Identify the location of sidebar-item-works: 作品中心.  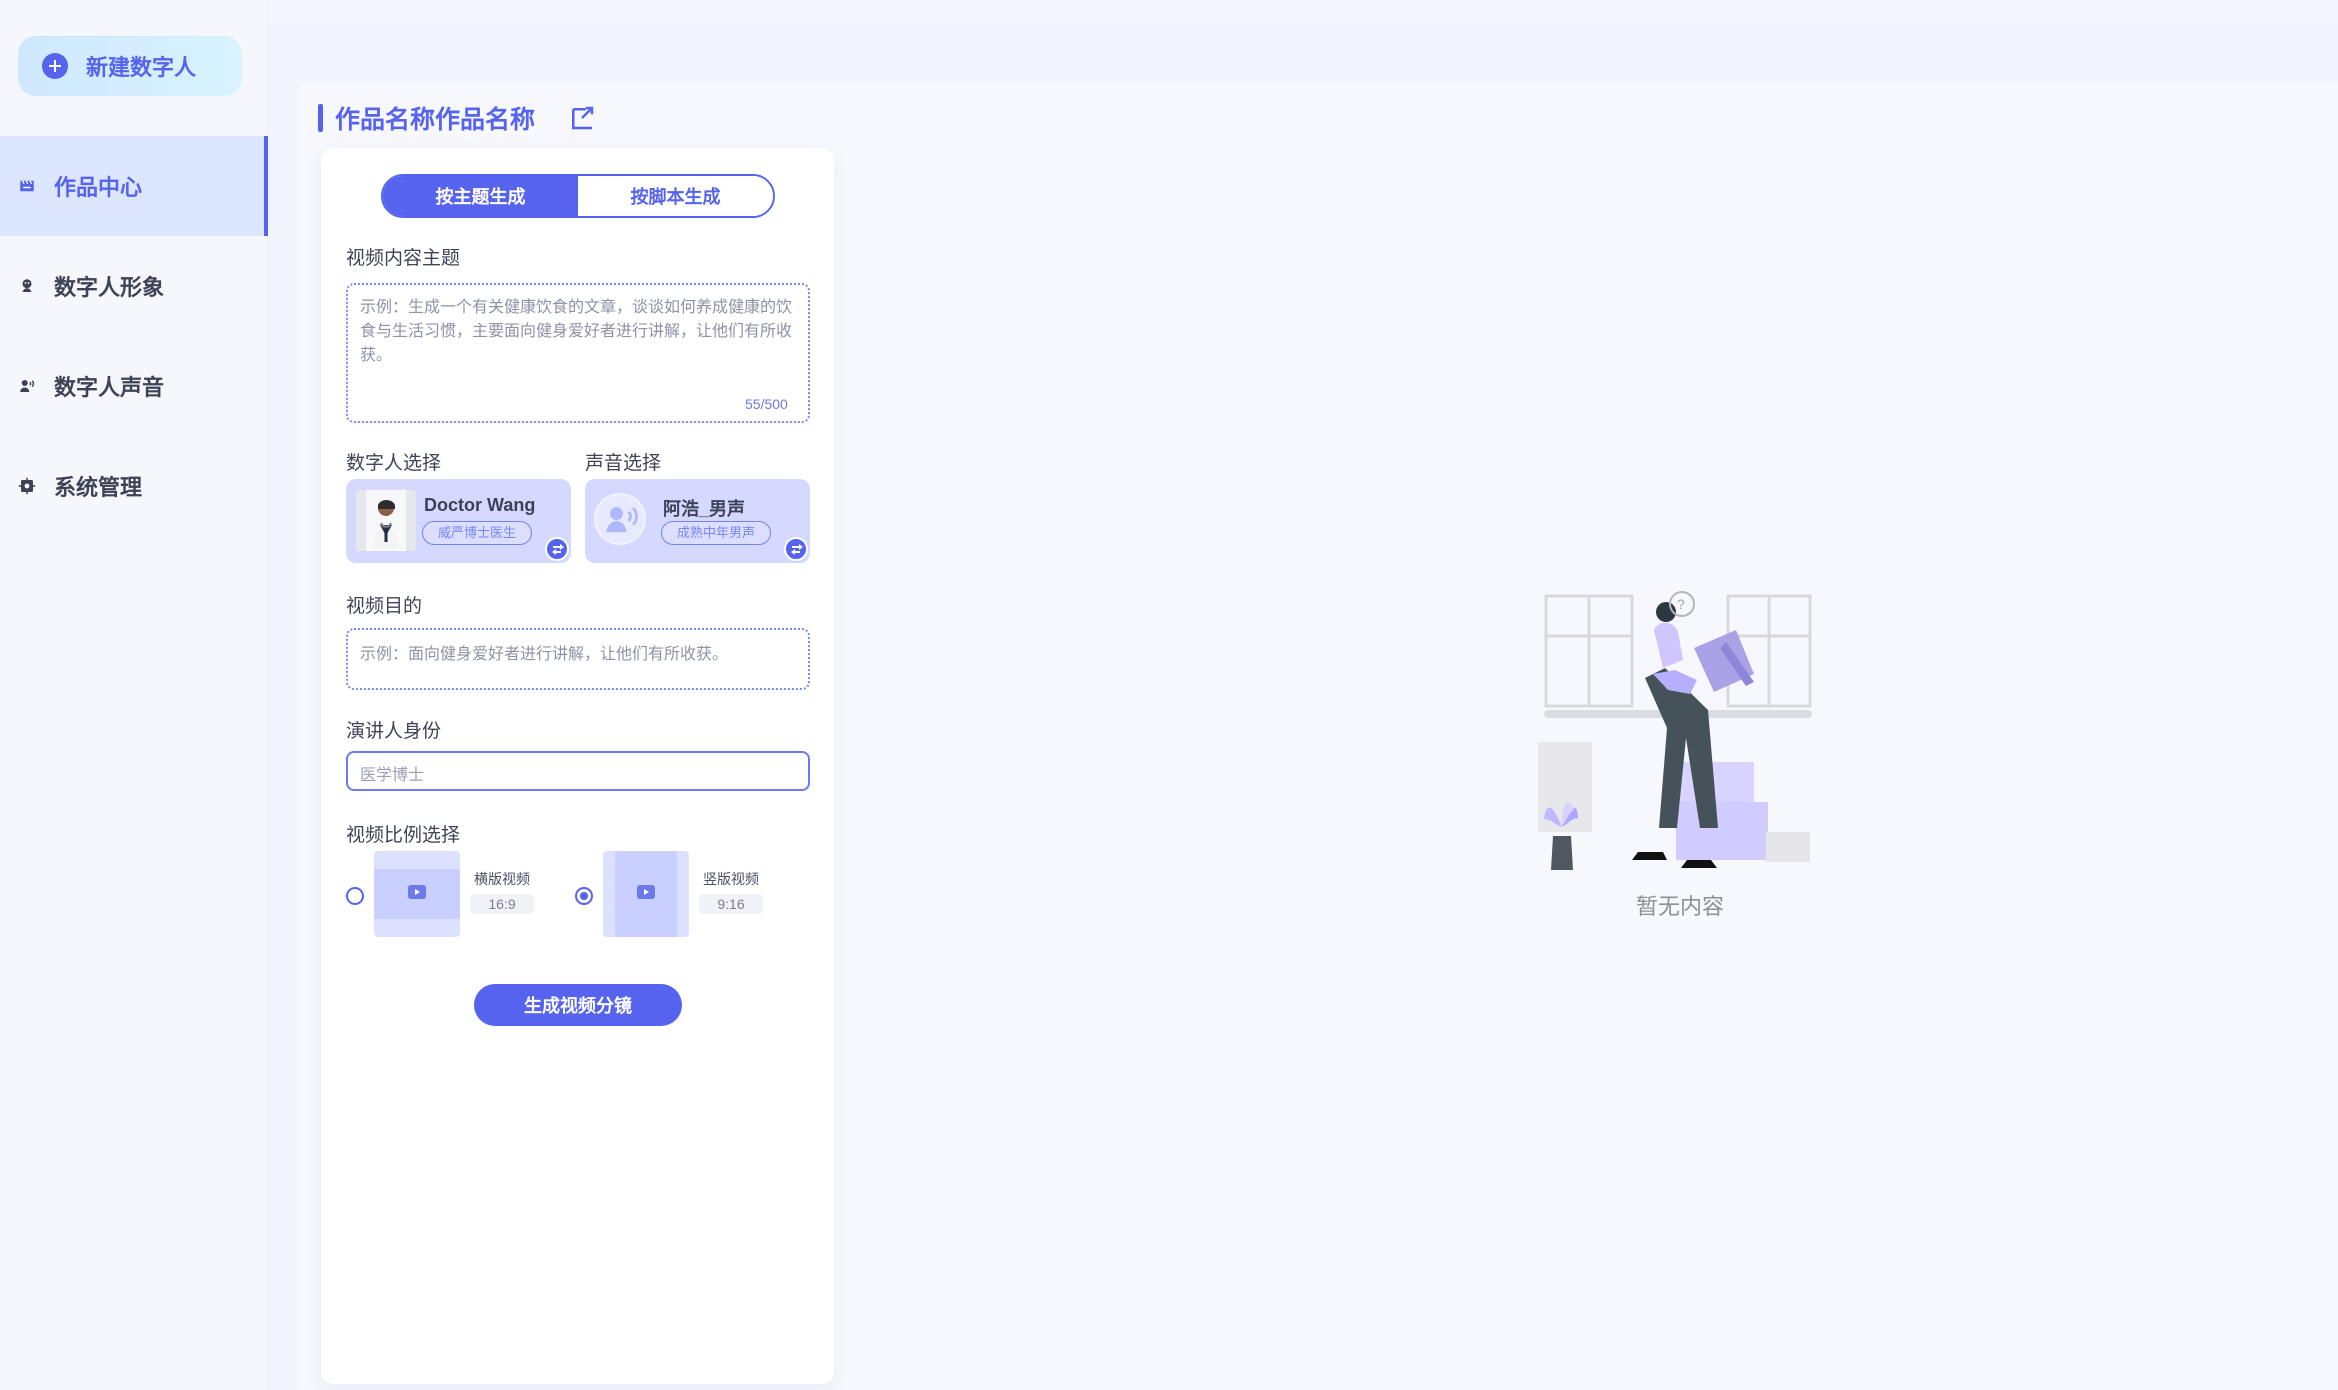
(134, 186).